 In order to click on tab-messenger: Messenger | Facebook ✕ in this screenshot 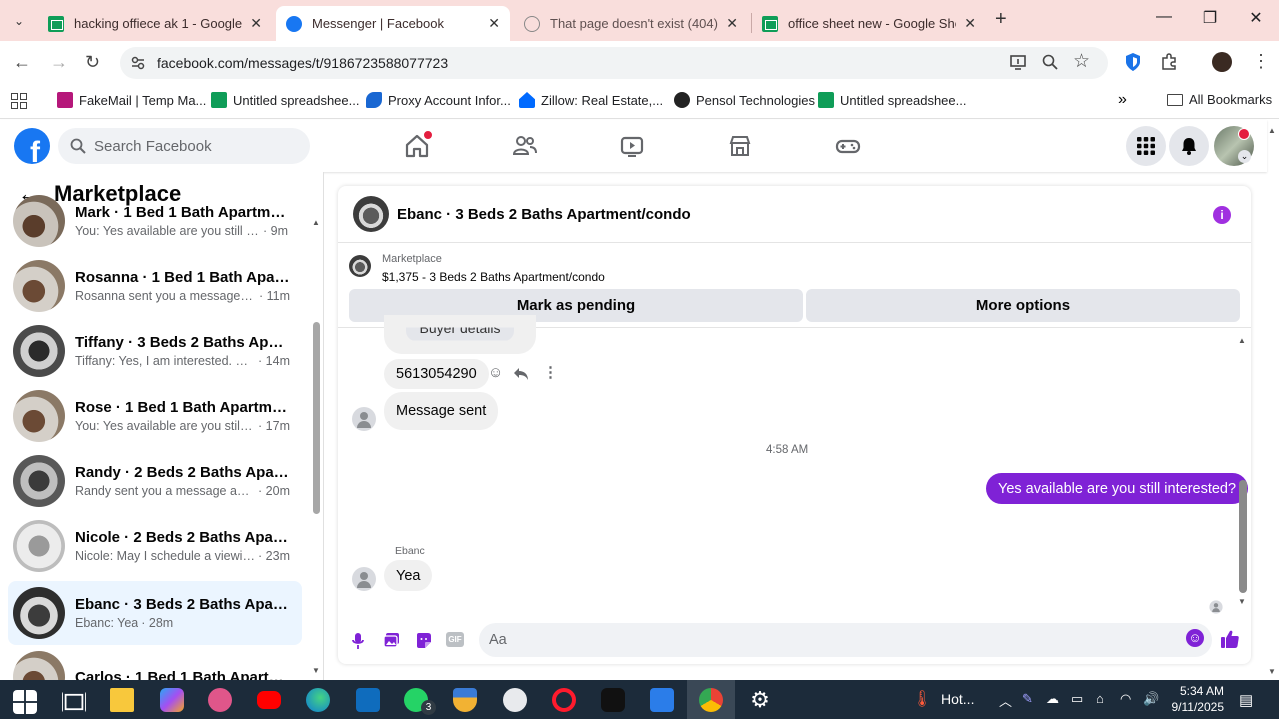, I will do `click(393, 23)`.